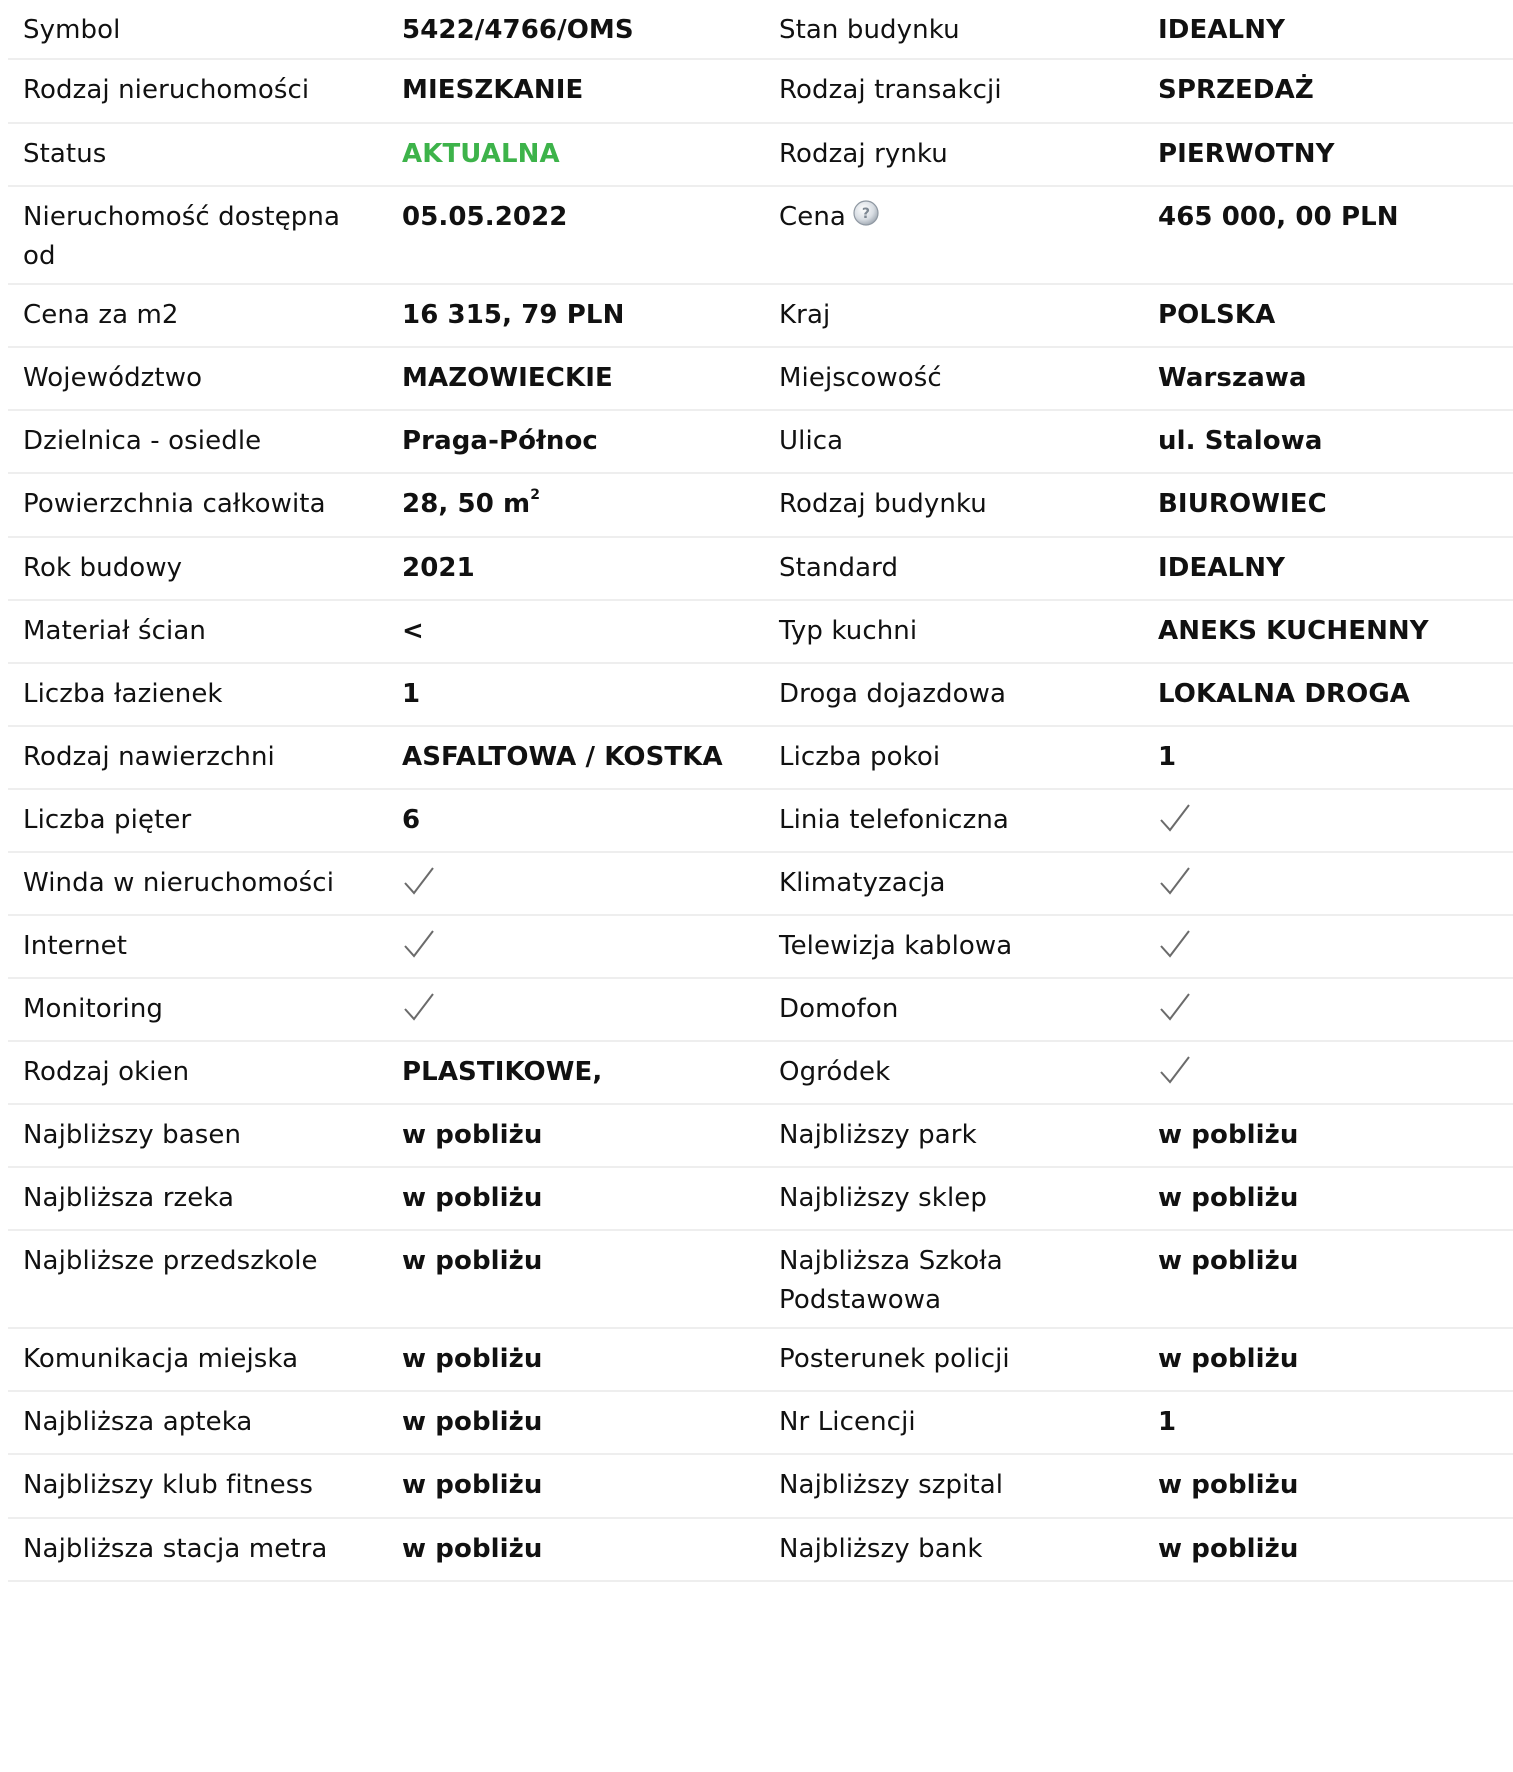  What do you see at coordinates (812, 217) in the screenshot?
I see `label-cena-text: Cena` at bounding box center [812, 217].